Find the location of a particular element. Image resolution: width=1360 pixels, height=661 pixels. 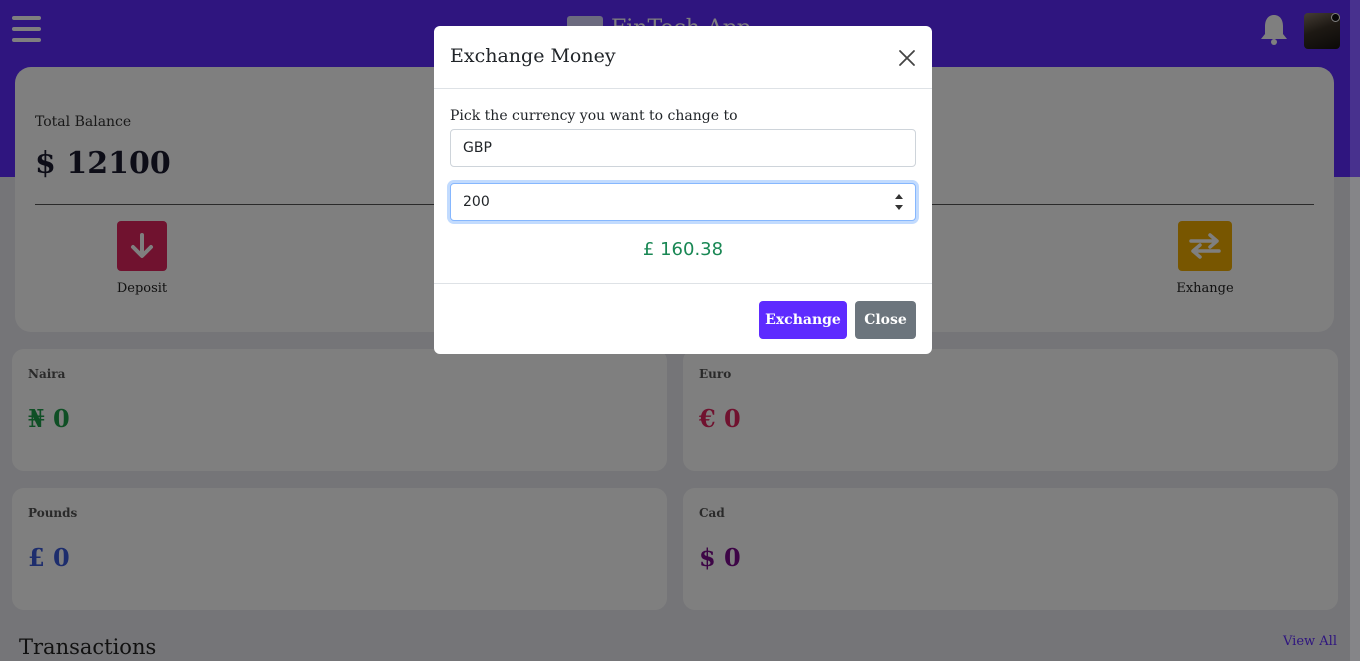

close-icon is located at coordinates (907, 58).